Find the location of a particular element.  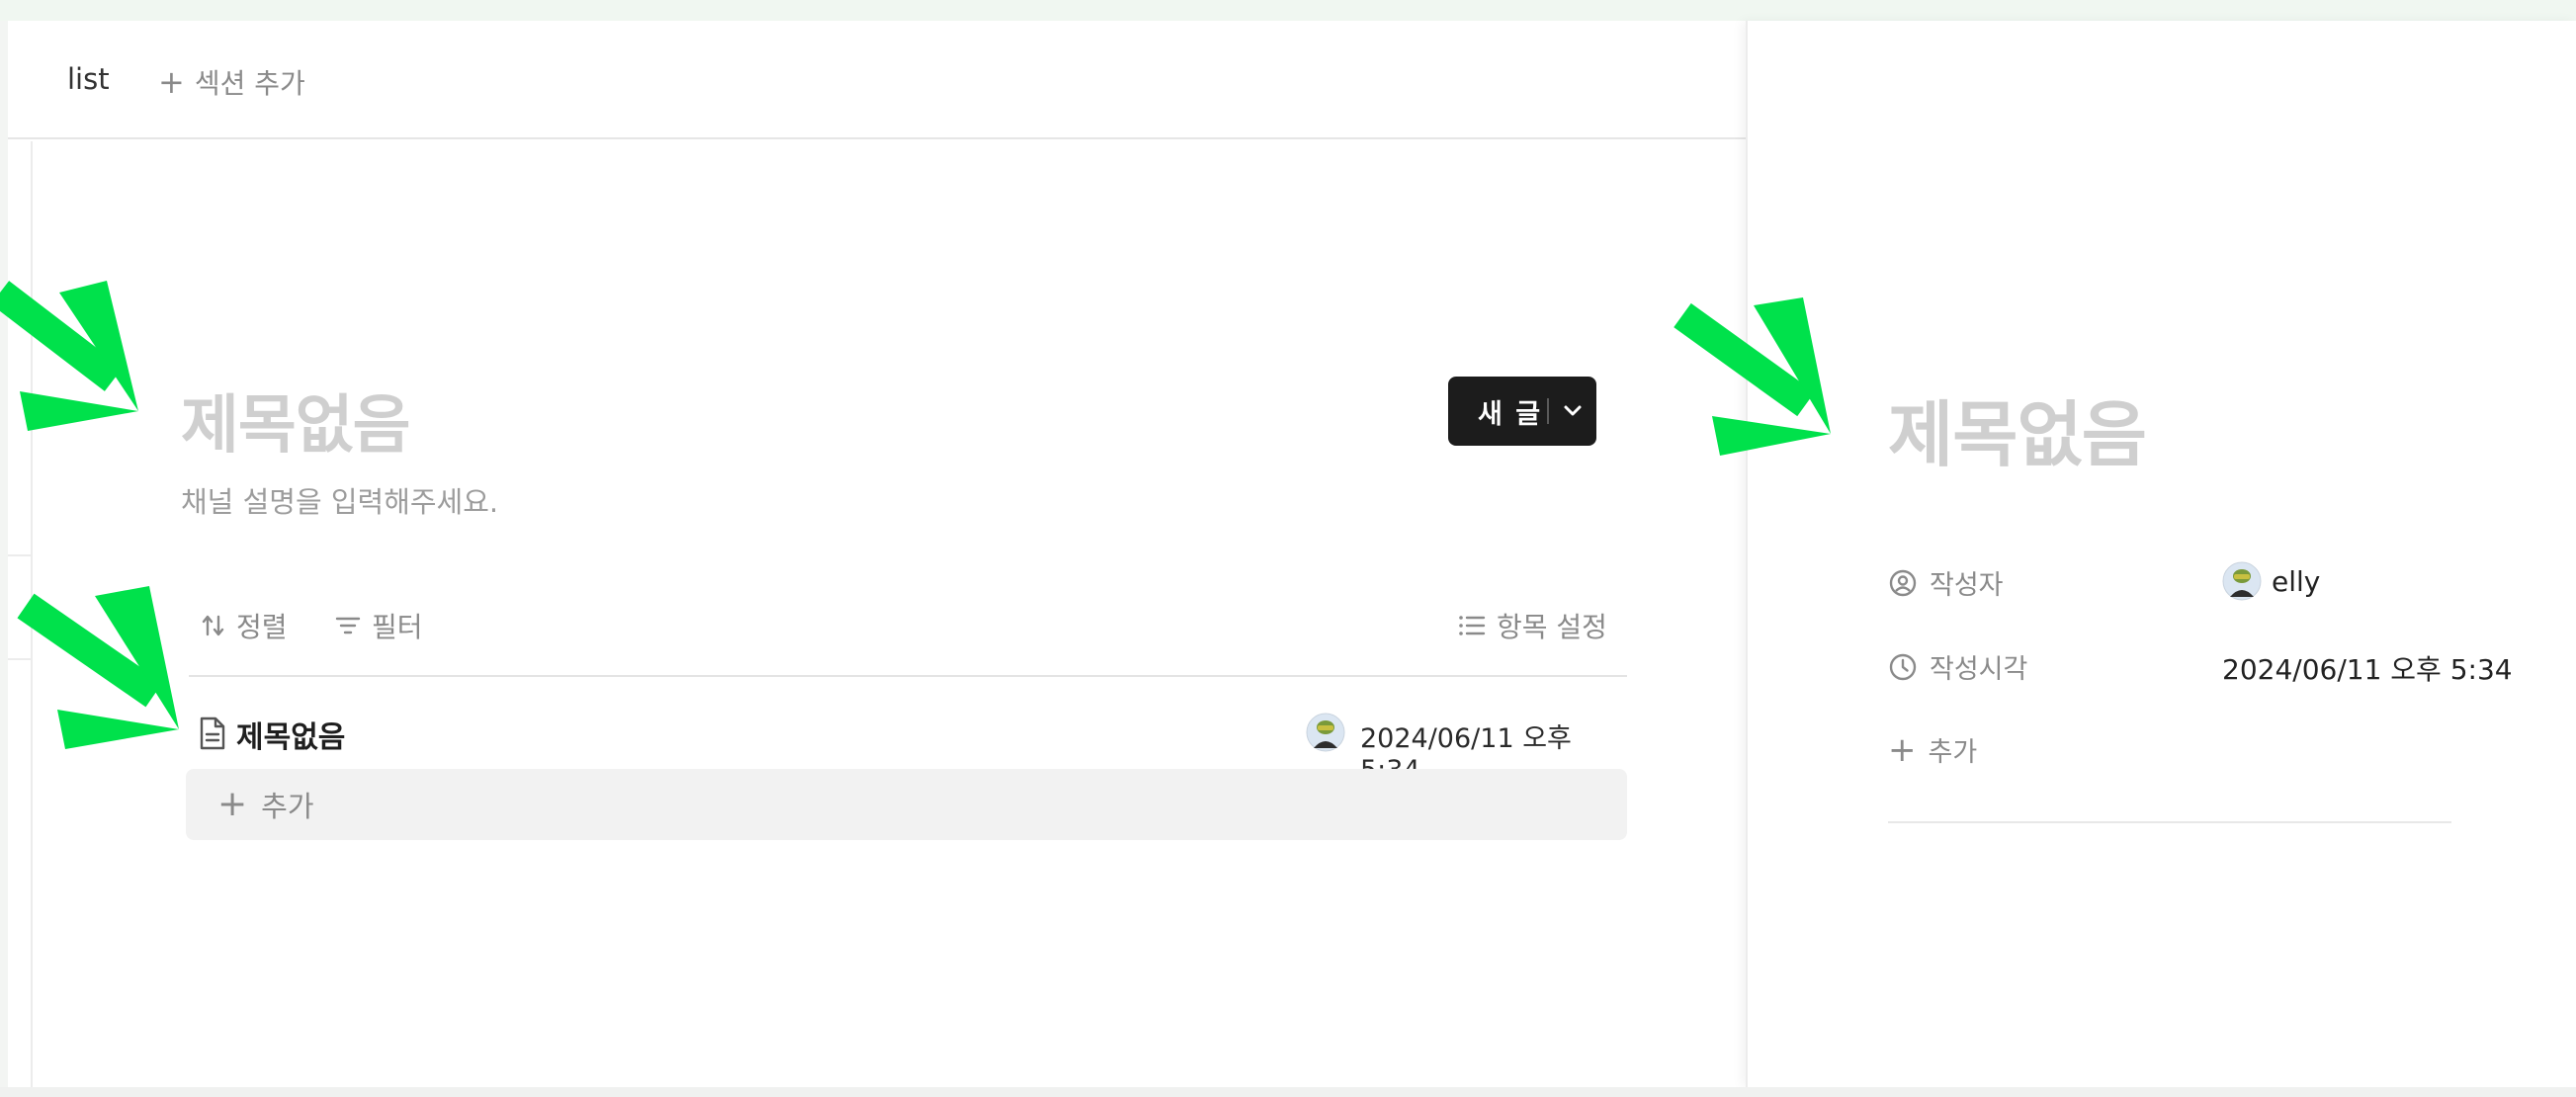

channel-title: 제목없음 is located at coordinates (296, 420).